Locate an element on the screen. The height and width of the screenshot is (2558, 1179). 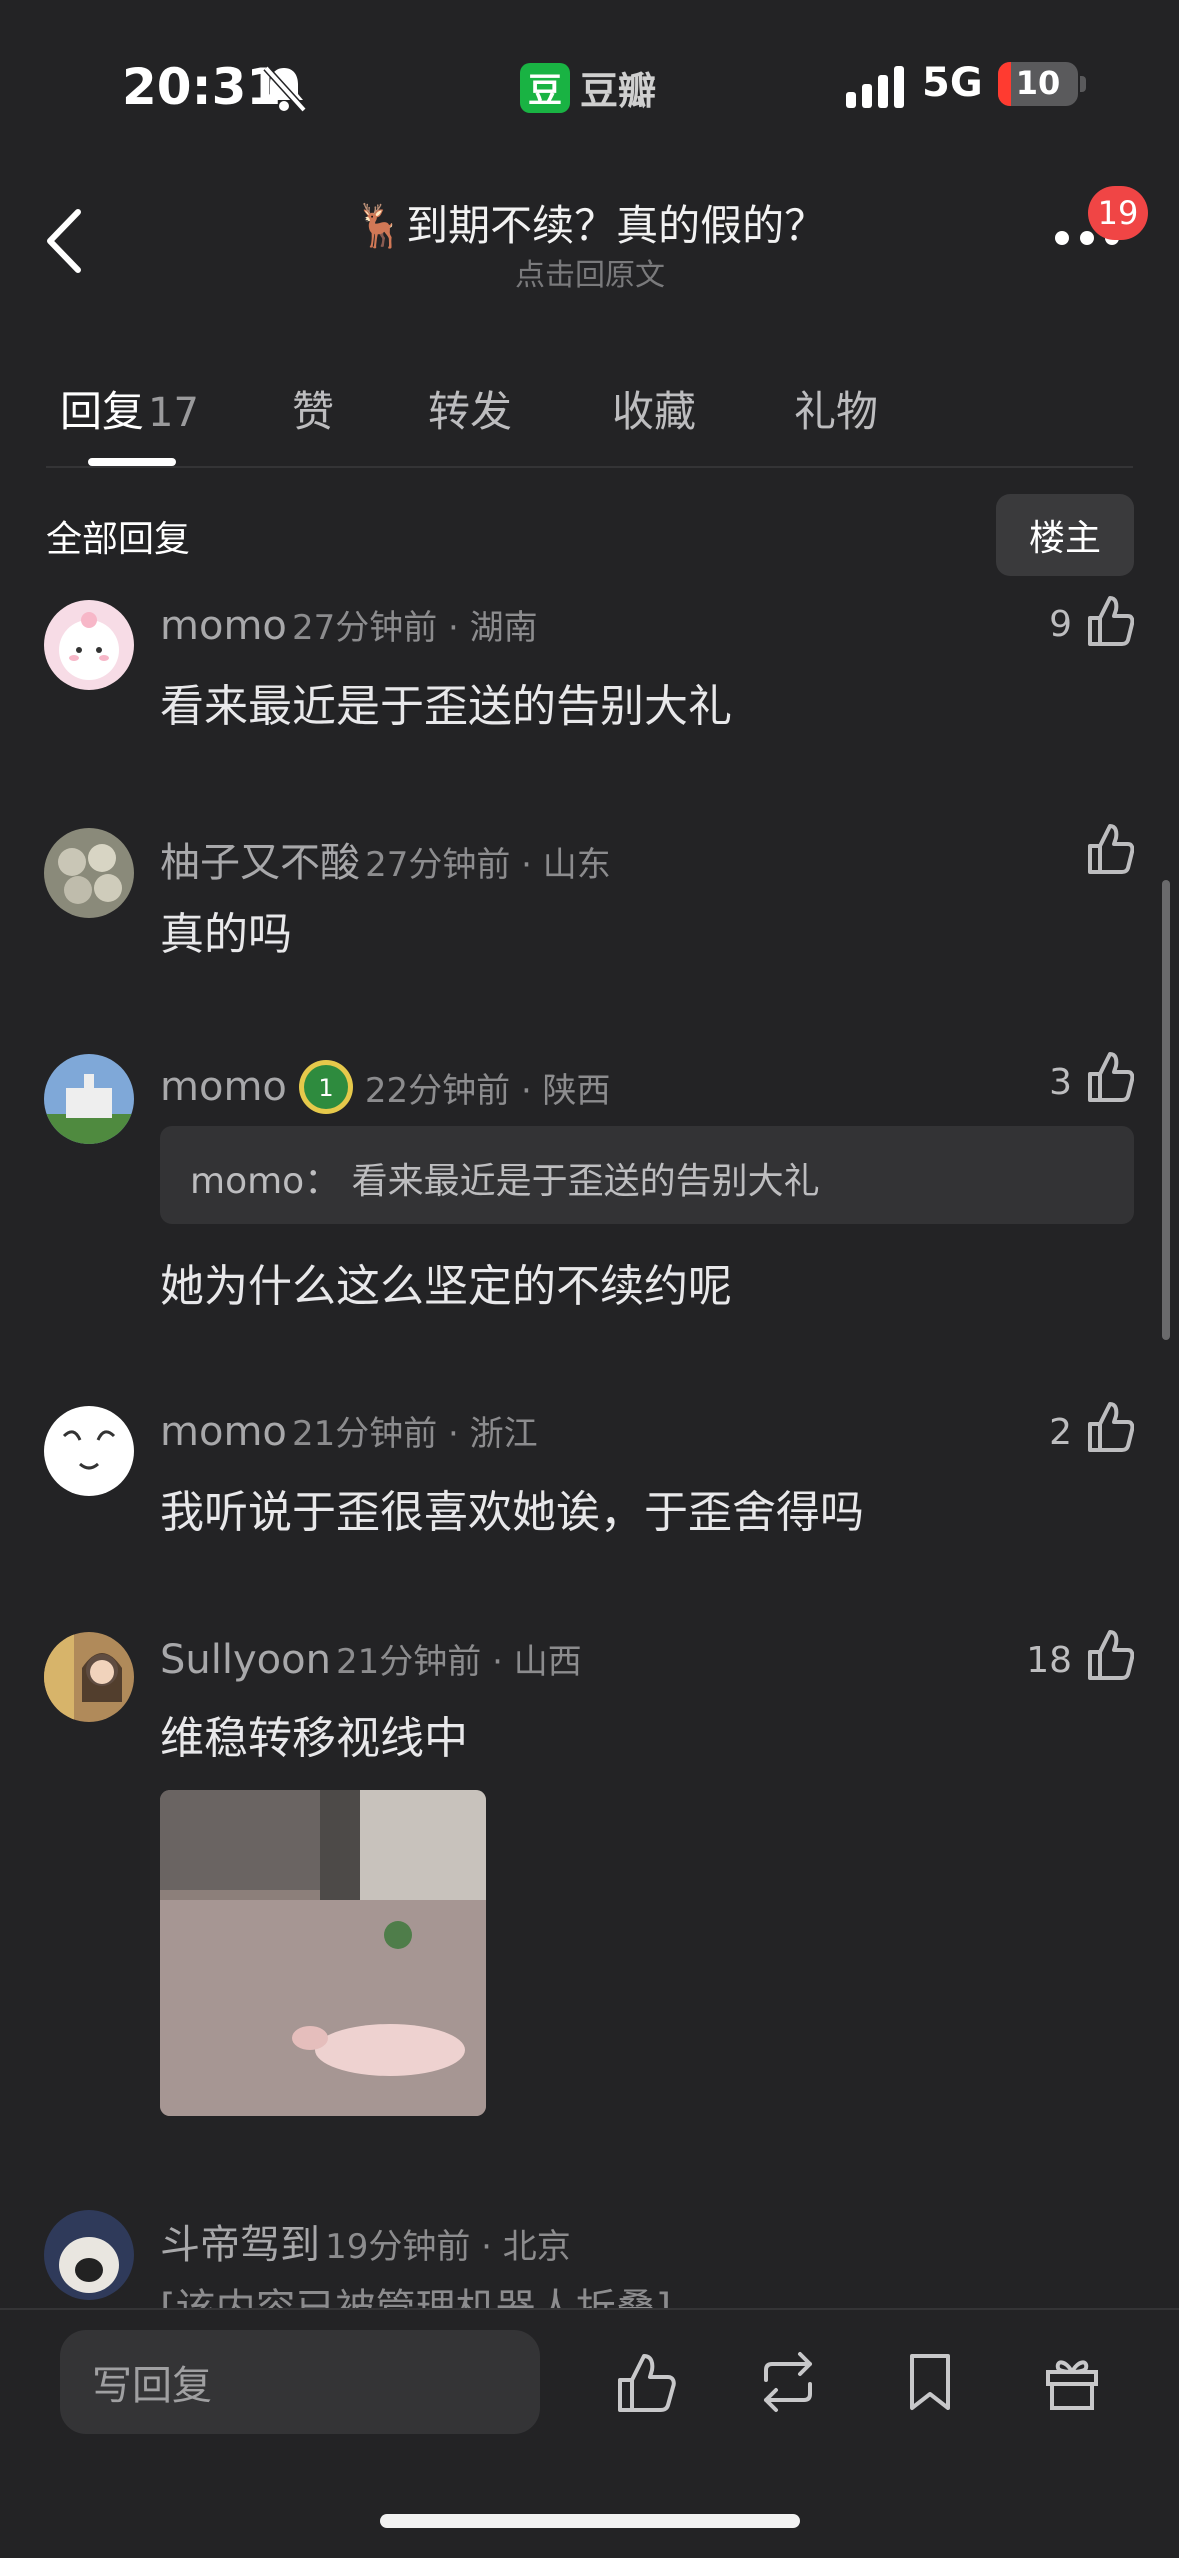
comment-header: momo 27分钟前 · 湖南 is located at coordinates (349, 624).